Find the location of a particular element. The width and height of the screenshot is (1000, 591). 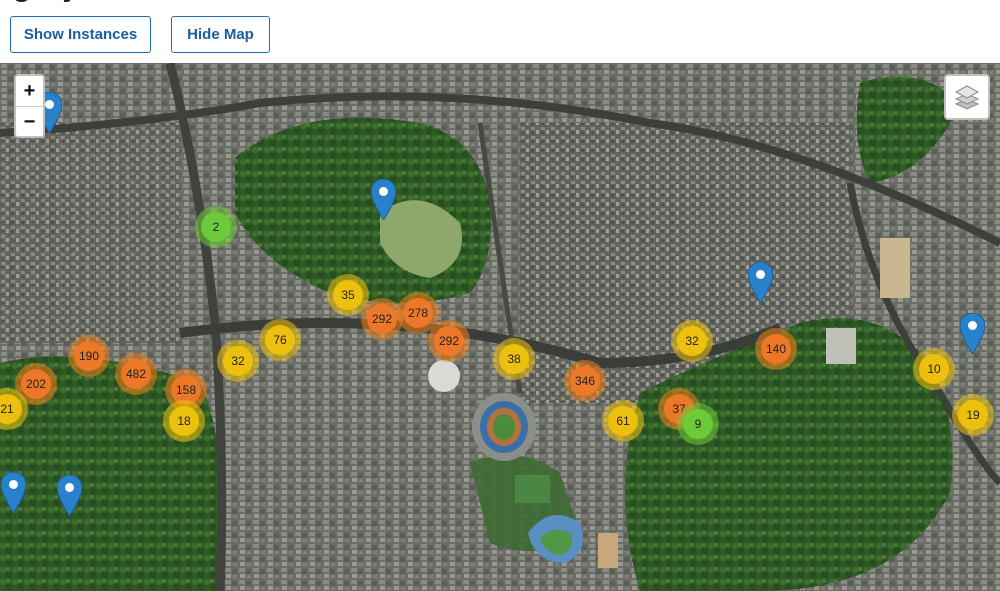

cluster-count: 346 is located at coordinates (585, 381).